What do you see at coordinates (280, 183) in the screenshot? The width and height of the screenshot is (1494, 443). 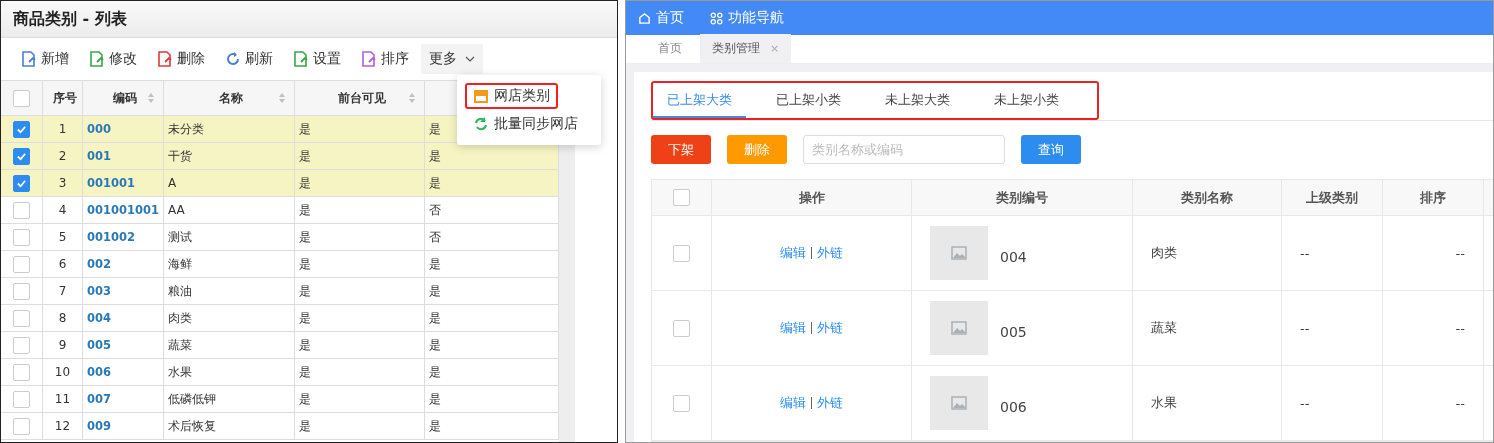 I see `table-row: 3 001001 A 是 是` at bounding box center [280, 183].